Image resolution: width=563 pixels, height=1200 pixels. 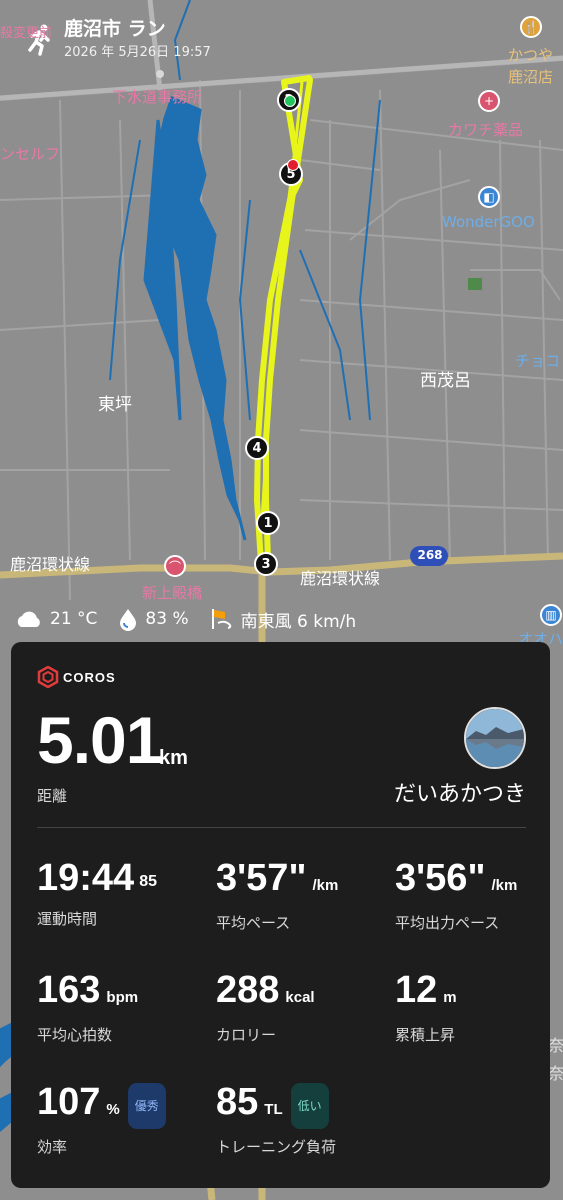 I want to click on stat-avg-pace: 3'57" /km 平均ペース, so click(x=277, y=894).